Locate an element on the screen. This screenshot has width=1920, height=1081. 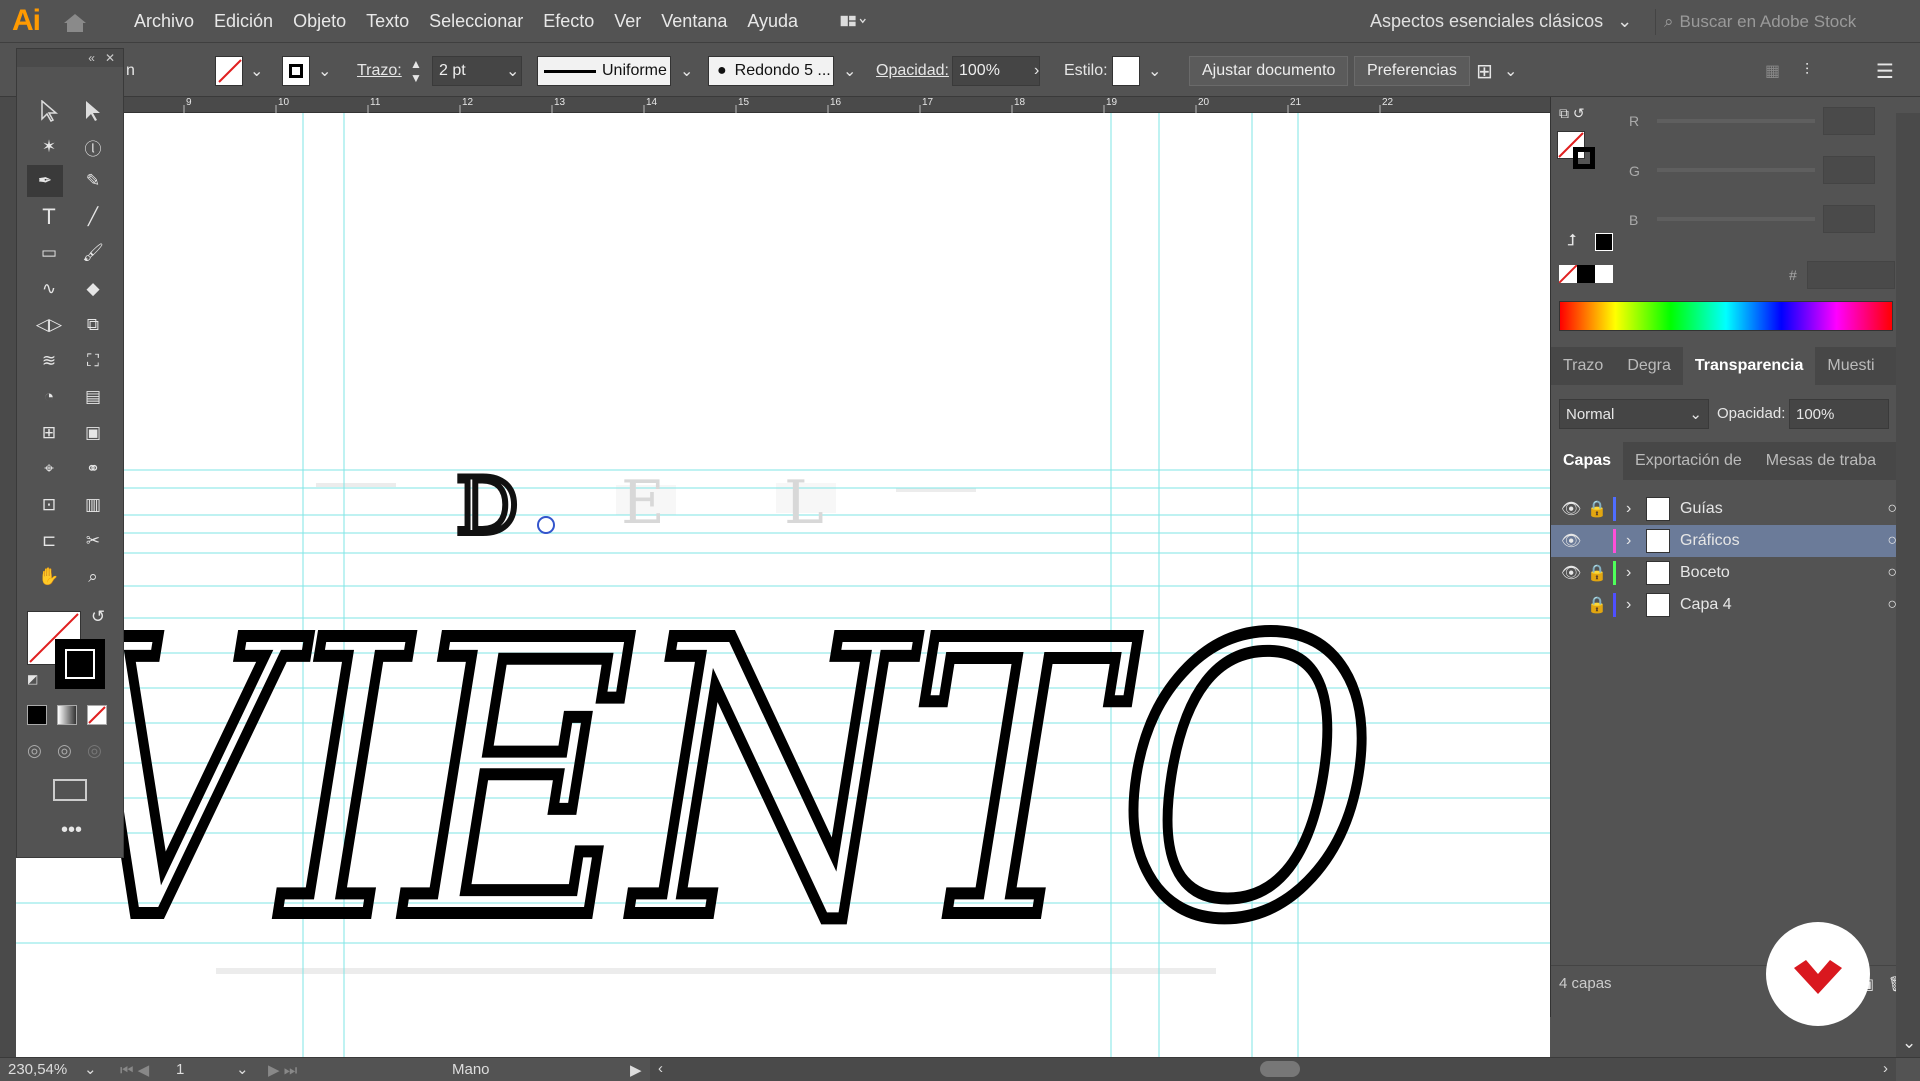
menu-efecto: Efecto is located at coordinates (568, 21).